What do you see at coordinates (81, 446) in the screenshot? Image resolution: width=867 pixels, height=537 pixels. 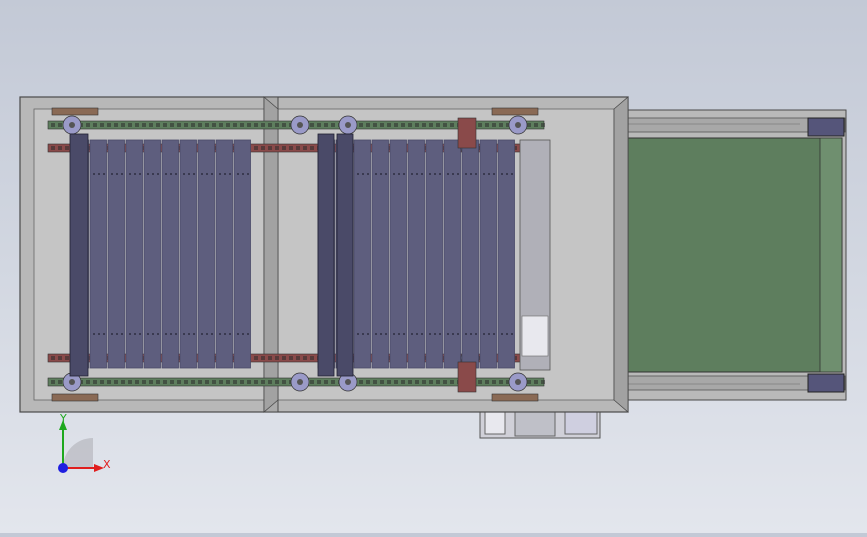 I see `coordinate-triad-icon` at bounding box center [81, 446].